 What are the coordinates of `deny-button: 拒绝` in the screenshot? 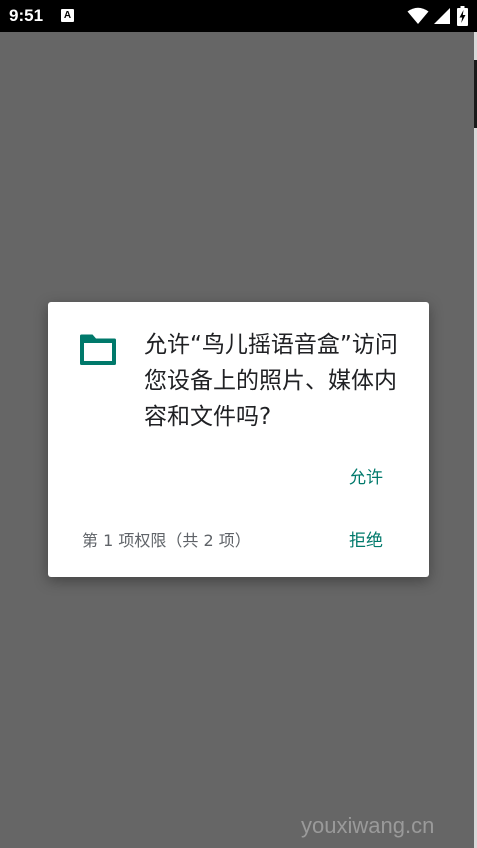 It's located at (366, 541).